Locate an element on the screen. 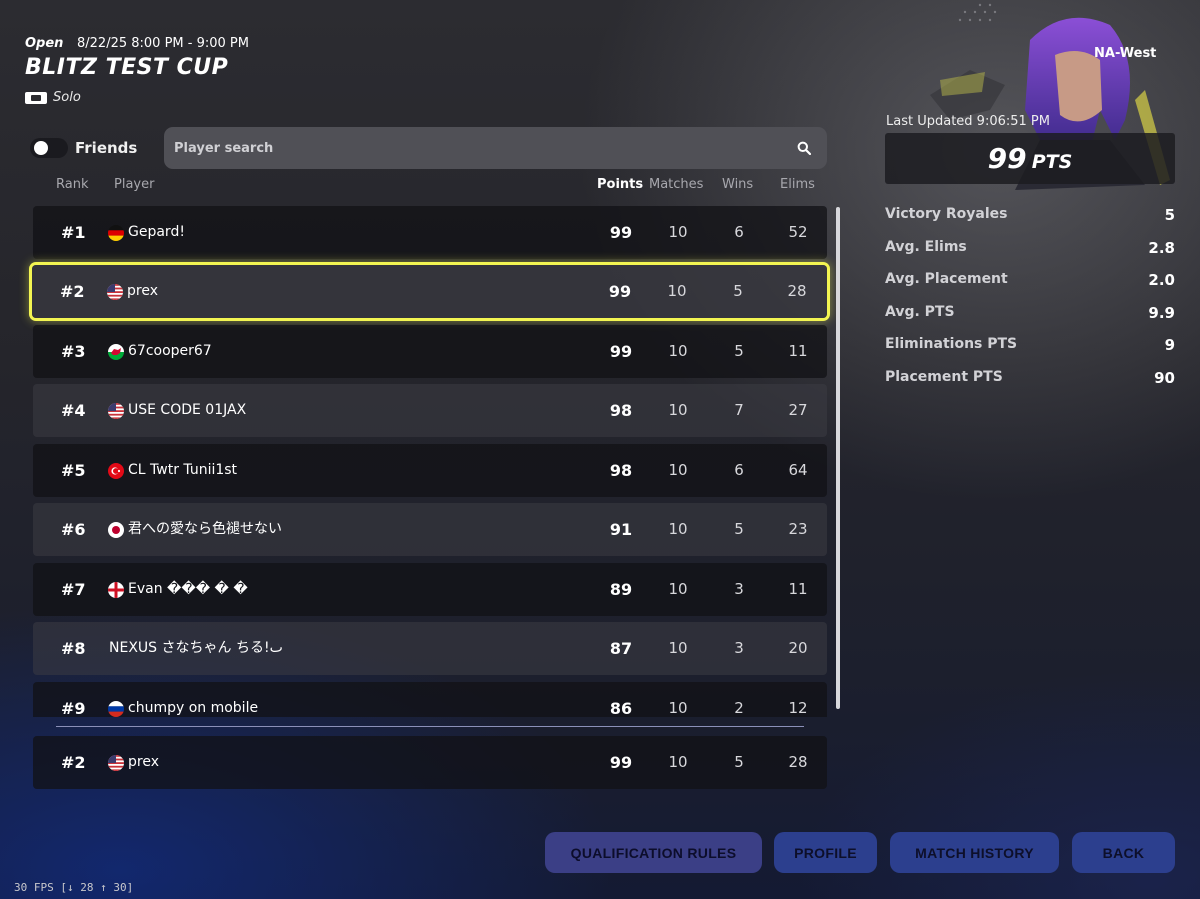  row-player-name: CL Twtr Tunii1st is located at coordinates (183, 470).